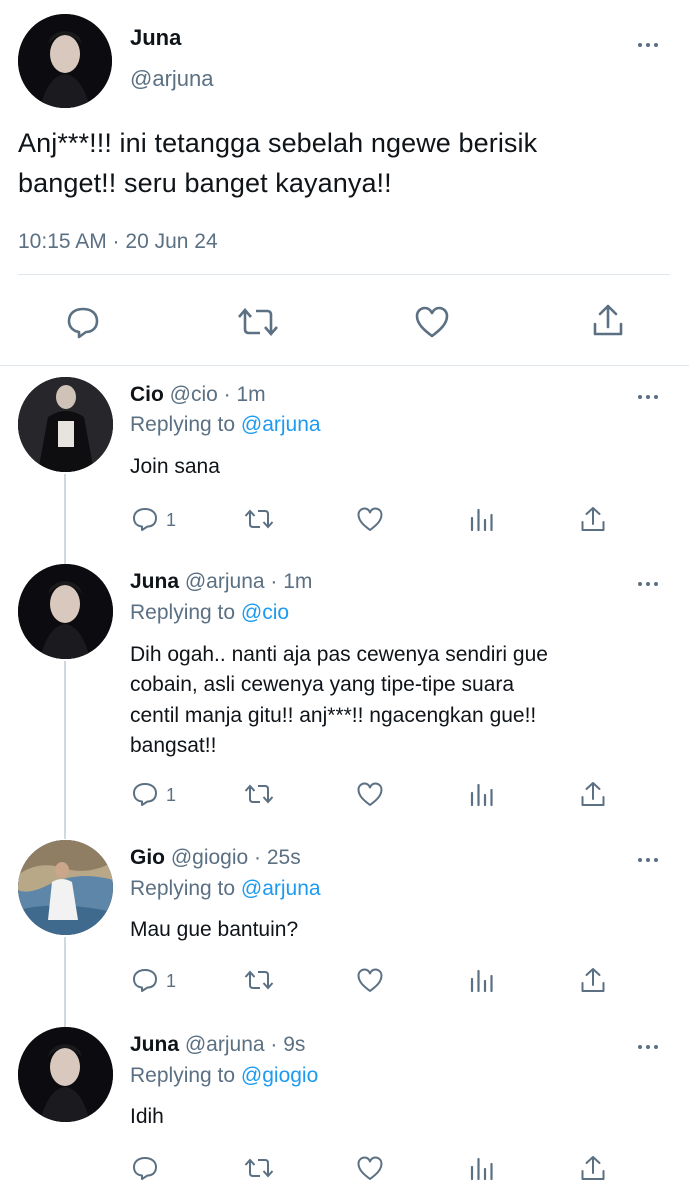 The width and height of the screenshot is (689, 1200). I want to click on reply-text-line: bangsat!!, so click(173, 745).